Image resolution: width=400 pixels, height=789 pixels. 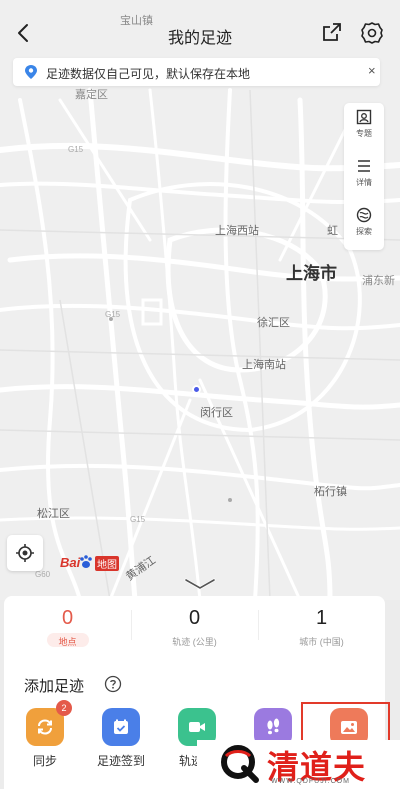 I want to click on current-location-dot, so click(x=196, y=389).